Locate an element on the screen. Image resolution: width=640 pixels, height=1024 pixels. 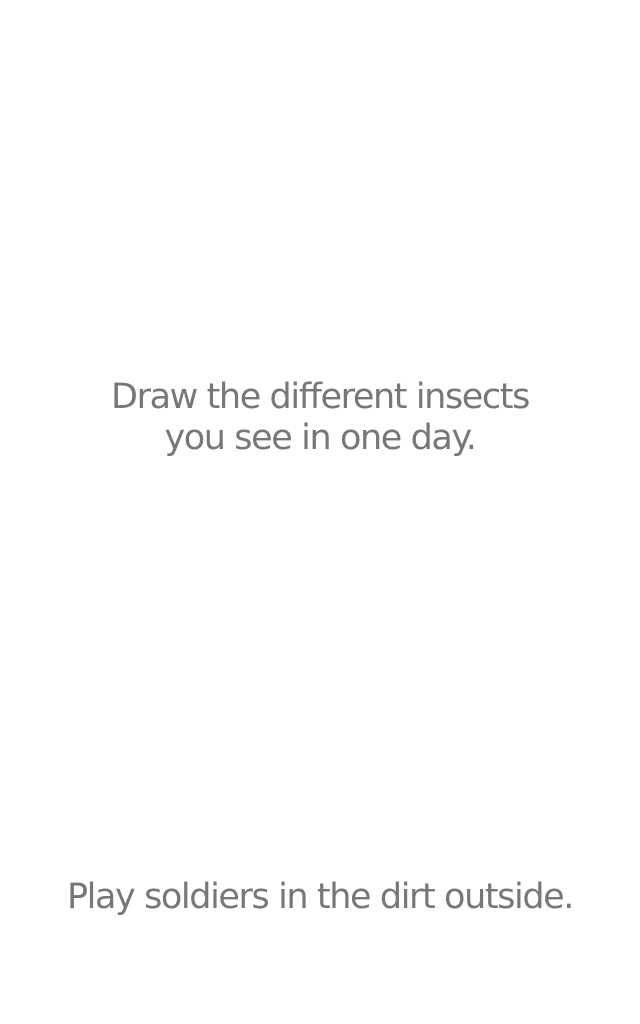
activity-prompt-soldiers: Play soldiers in the dirt outside. is located at coordinates (320, 897).